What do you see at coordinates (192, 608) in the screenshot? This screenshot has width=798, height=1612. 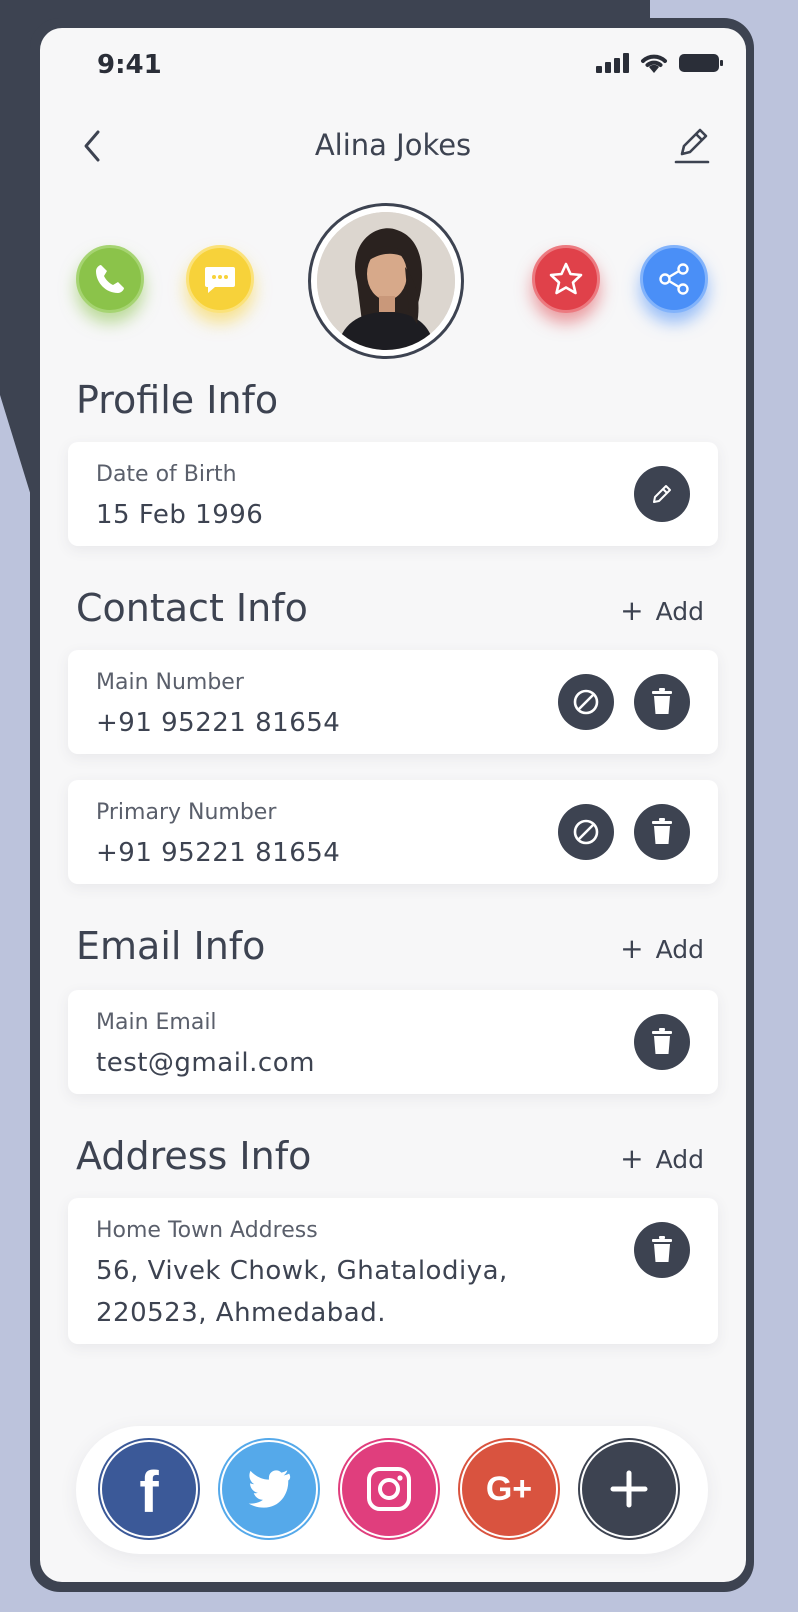 I see `contact-info-heading: Contact Info` at bounding box center [192, 608].